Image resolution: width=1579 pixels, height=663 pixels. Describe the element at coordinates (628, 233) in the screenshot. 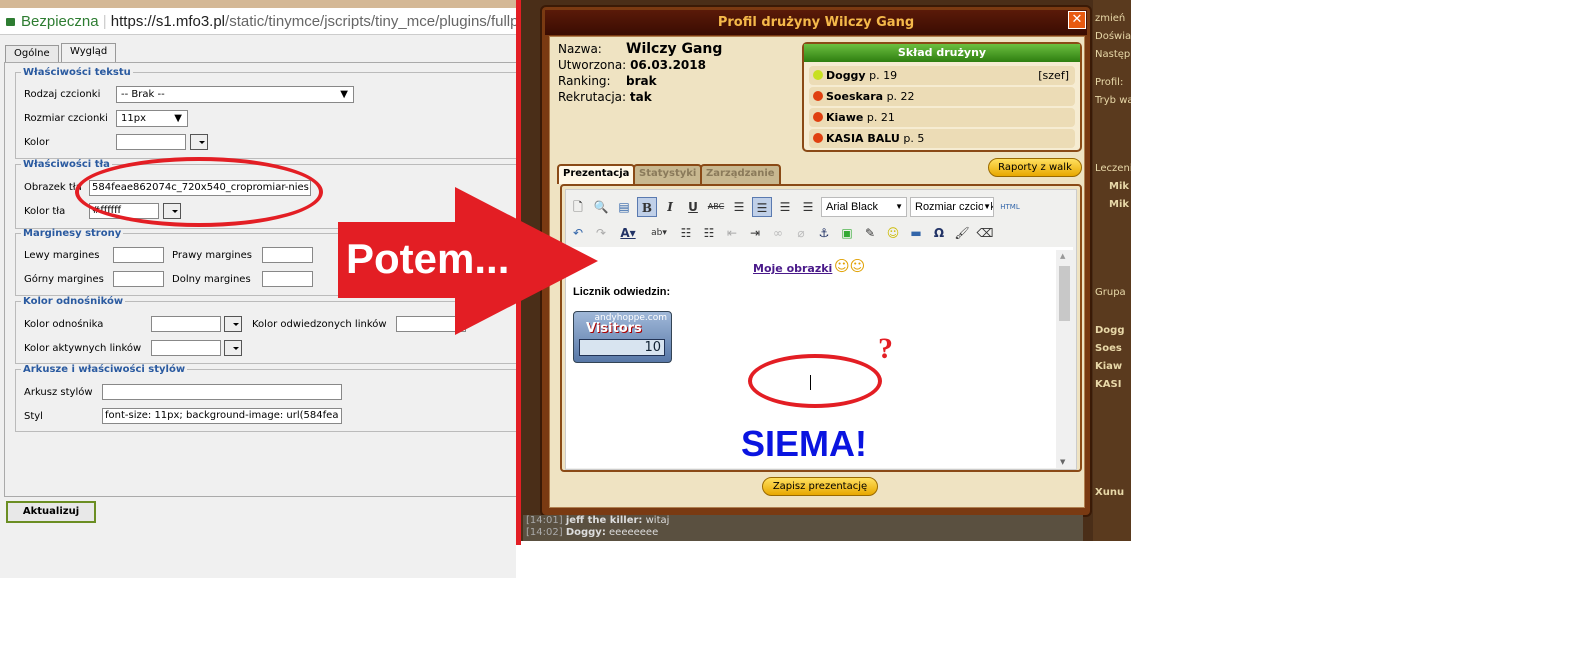

I see `font-color-icon: A▾` at that location.